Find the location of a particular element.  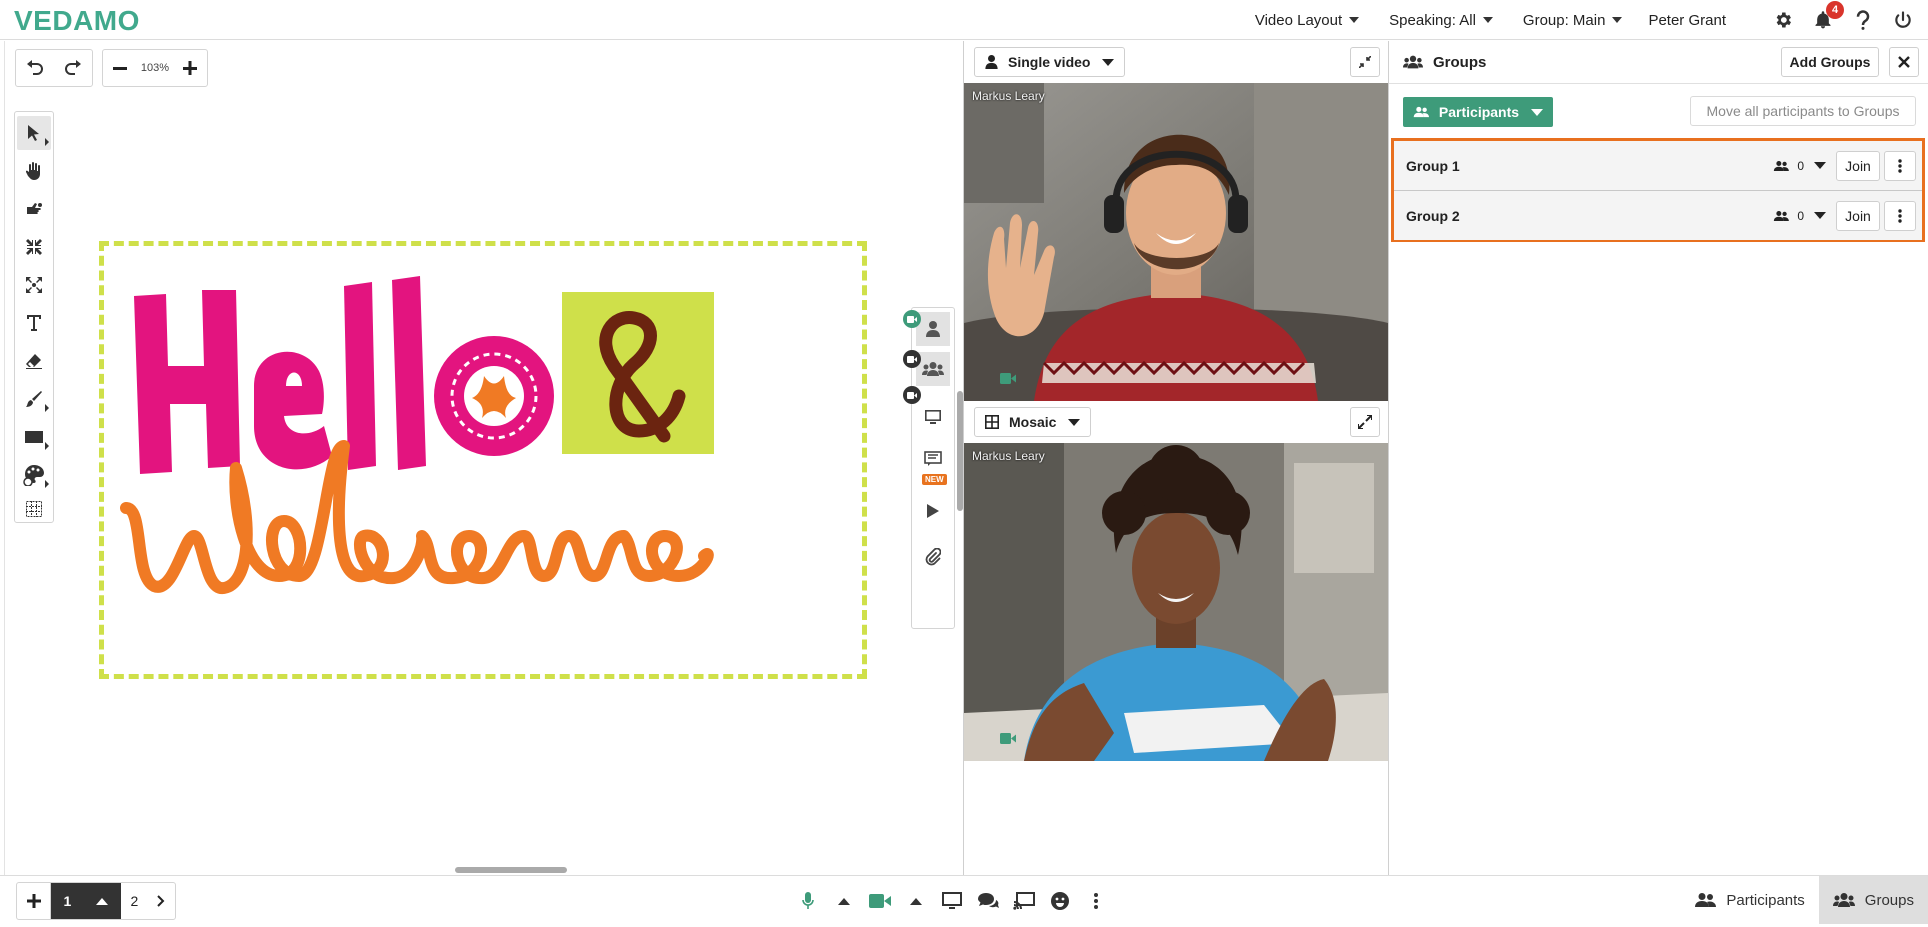

undo-button is located at coordinates (35, 68).